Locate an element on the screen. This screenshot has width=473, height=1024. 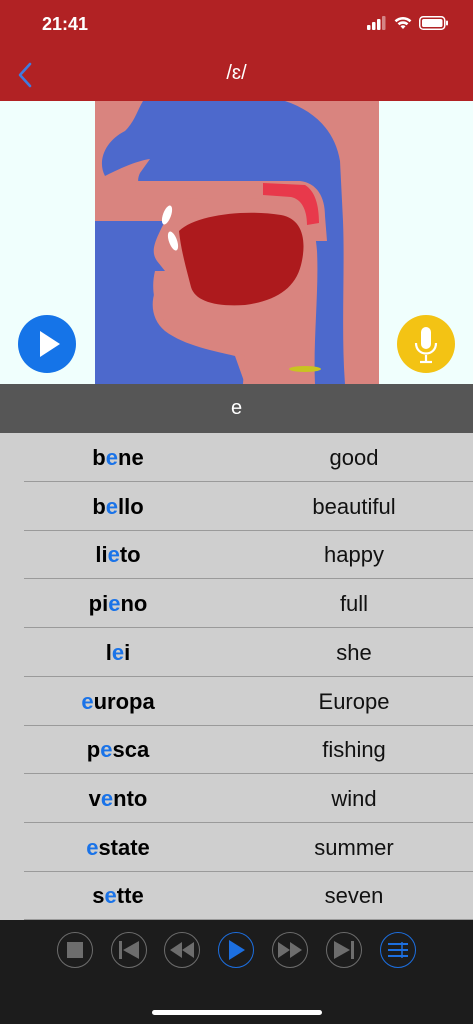
header: 21:41 /ɛ/ is located at coordinates (236, 50).